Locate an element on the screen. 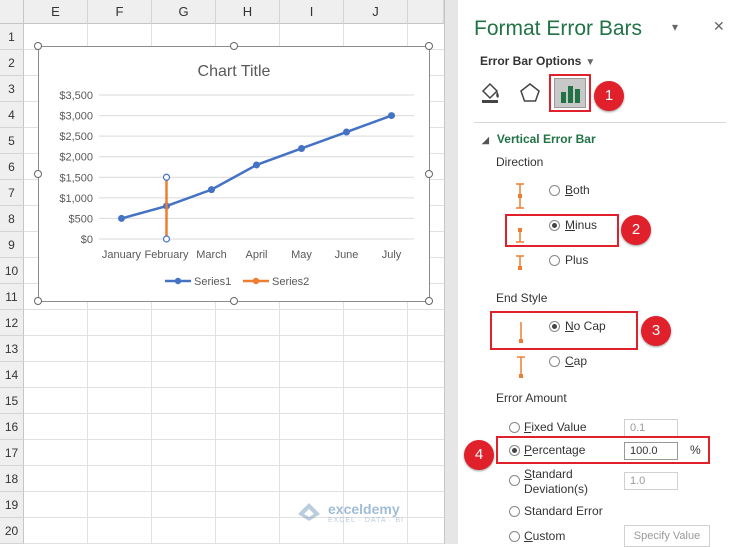  pane-divider is located at coordinates (451, 272).